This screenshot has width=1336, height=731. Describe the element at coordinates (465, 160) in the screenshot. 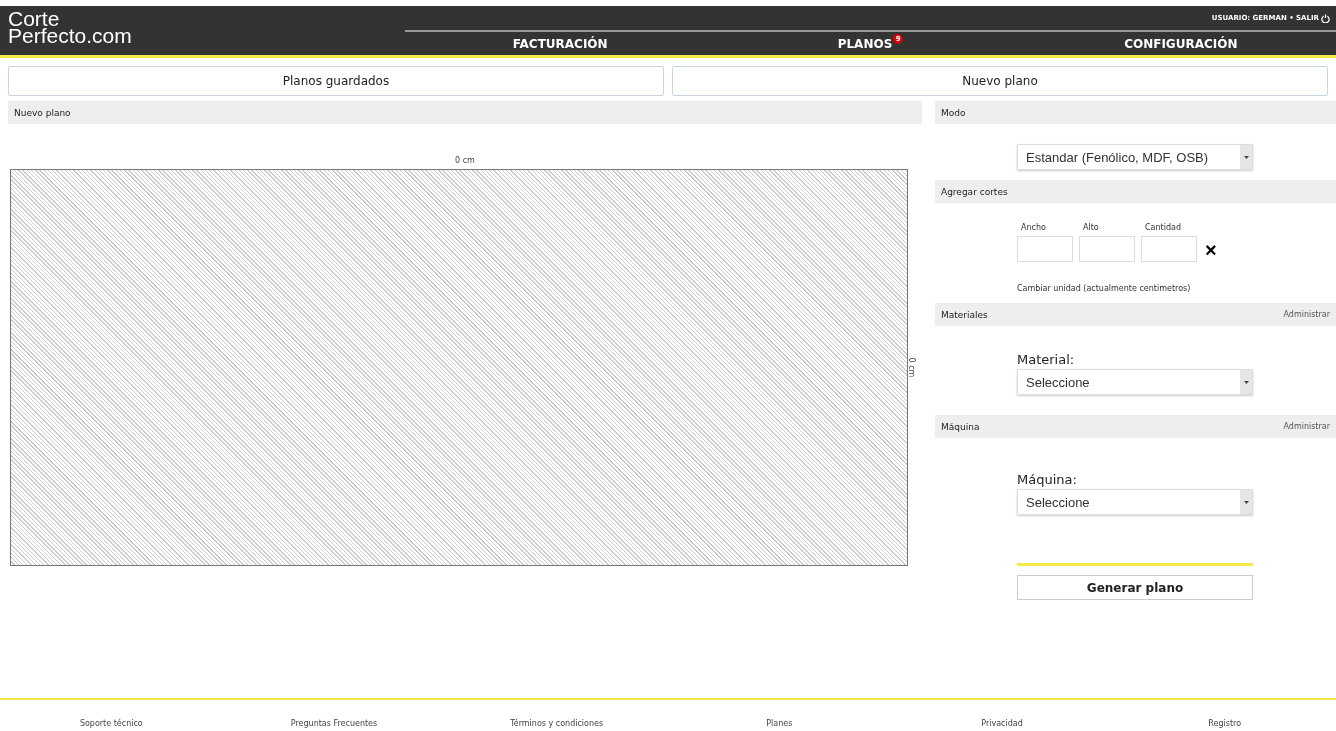

I see `width-measure: 0 cm` at that location.